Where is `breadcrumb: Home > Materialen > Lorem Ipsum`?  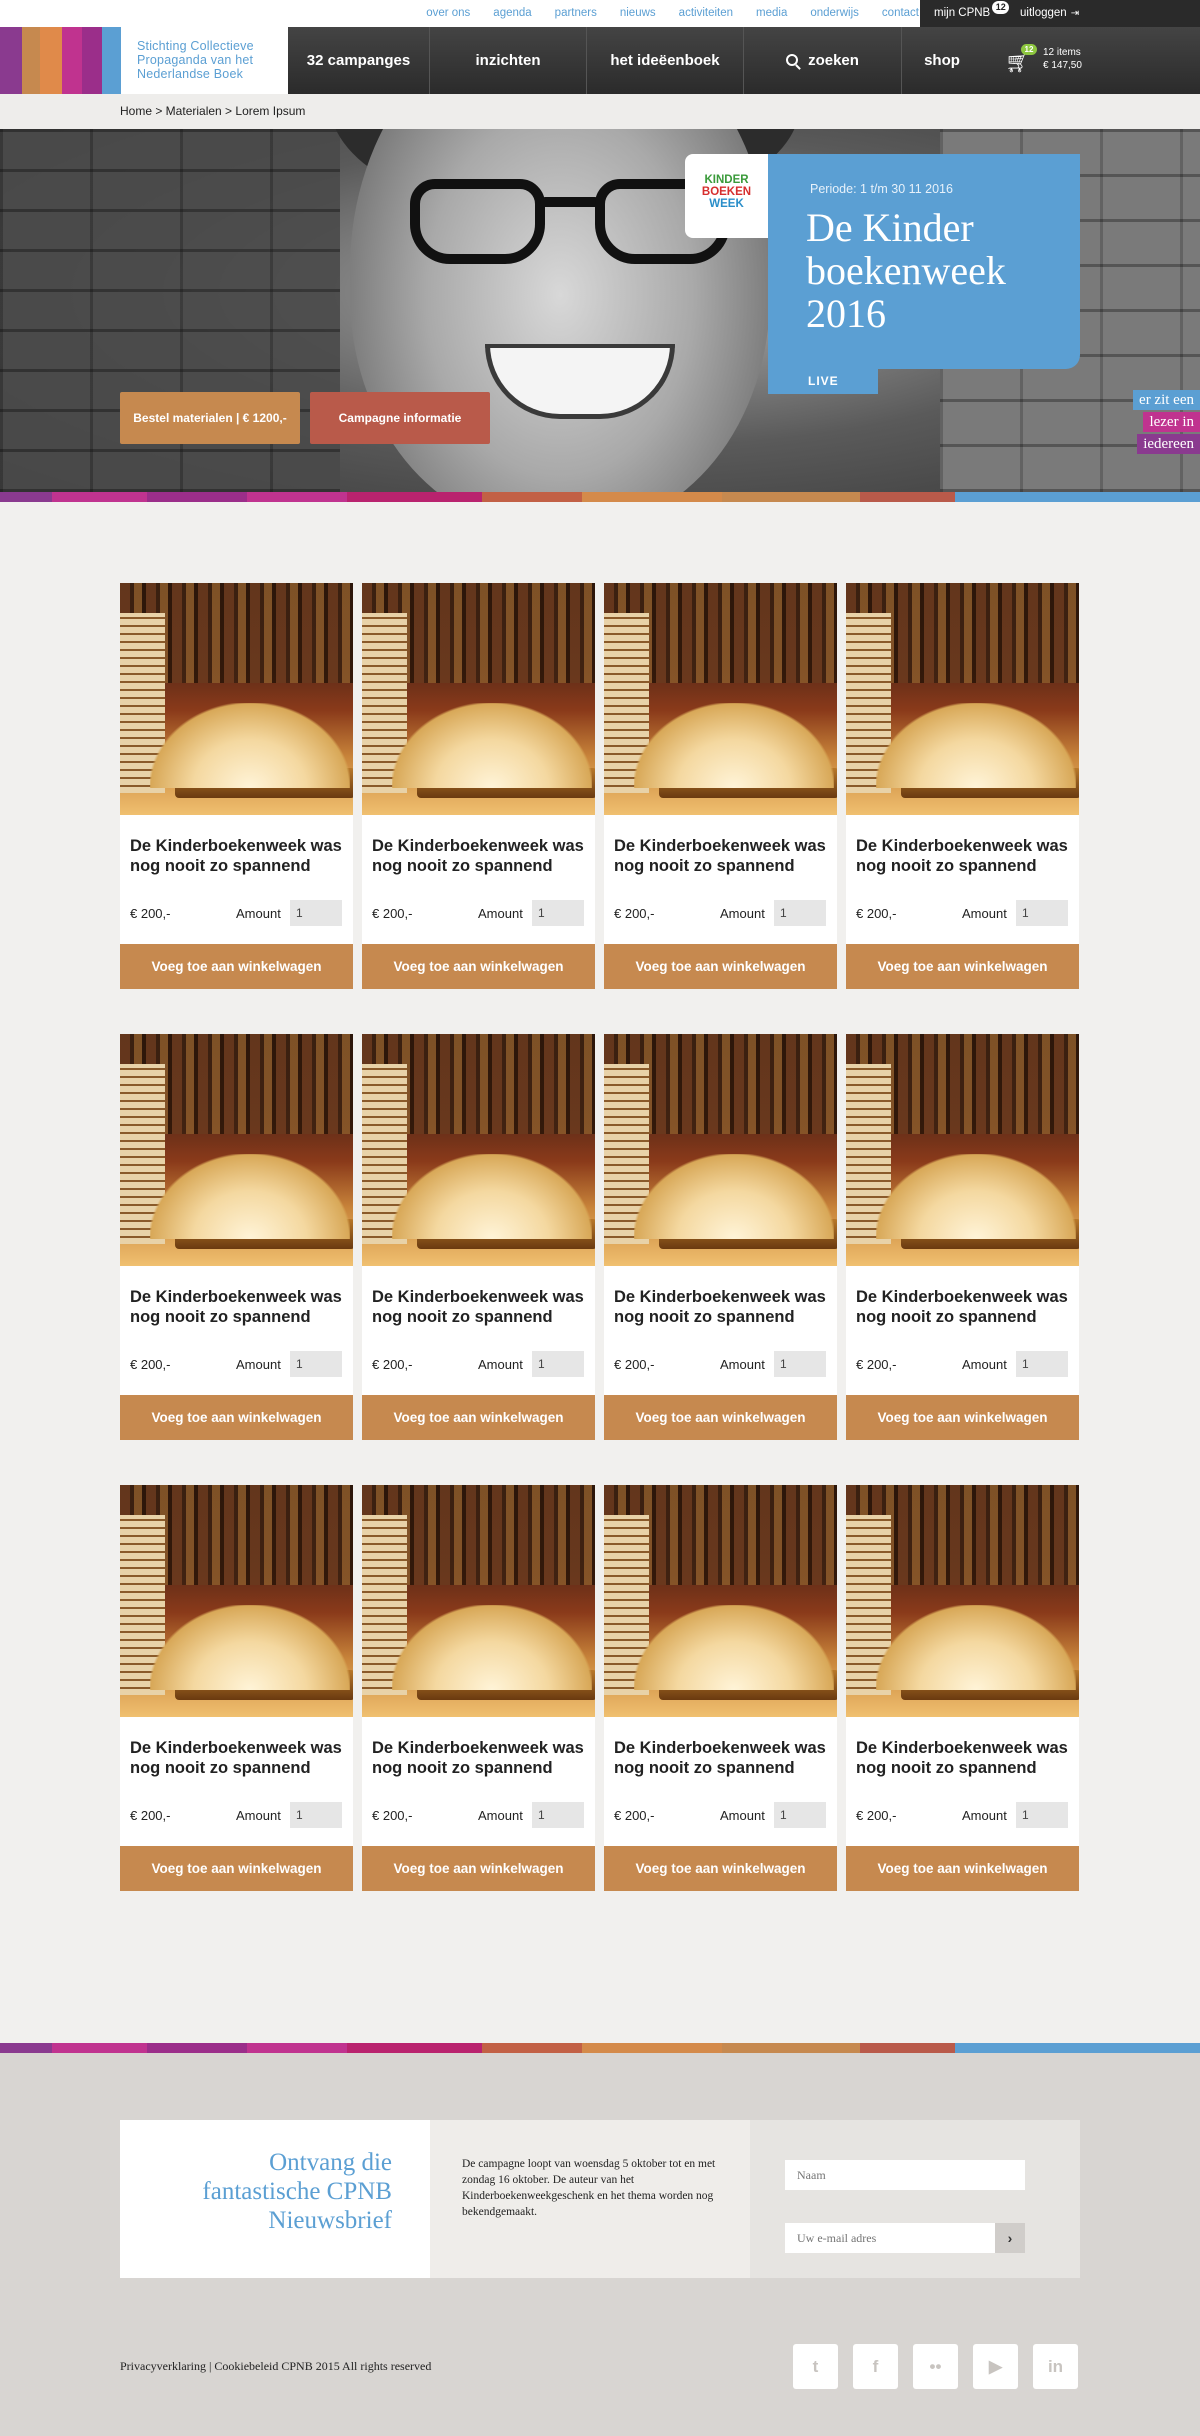 breadcrumb: Home > Materialen > Lorem Ipsum is located at coordinates (600, 111).